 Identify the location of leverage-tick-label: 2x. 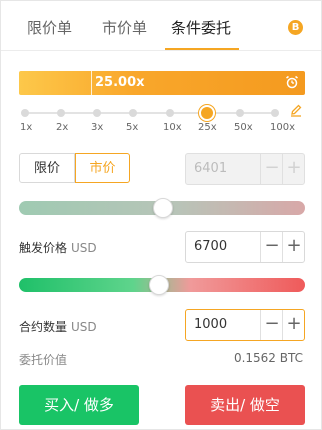
(62, 127).